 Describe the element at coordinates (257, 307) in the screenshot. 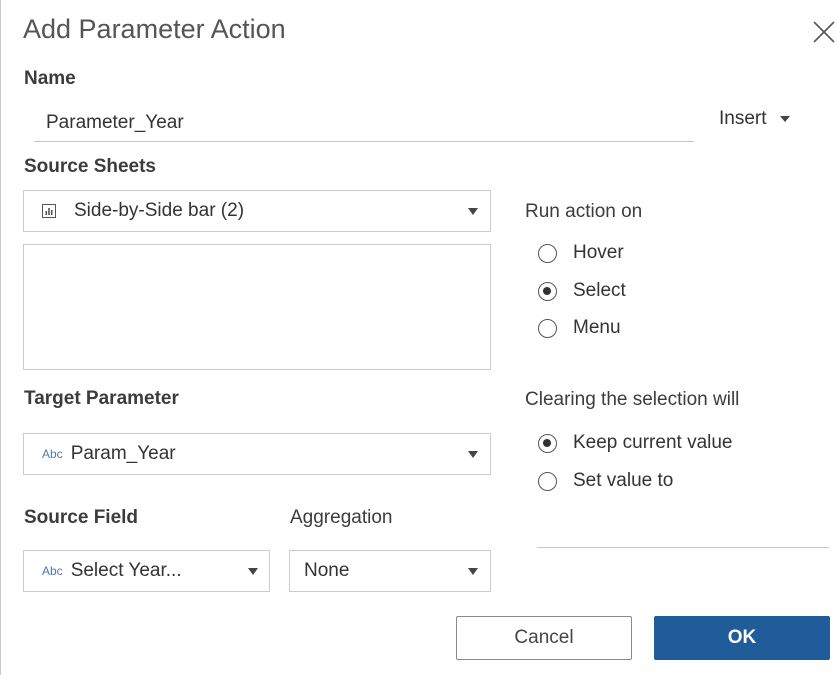

I see `source-sheets-list` at that location.